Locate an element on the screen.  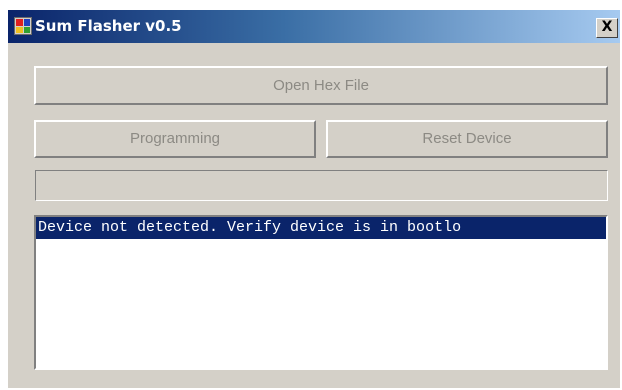
reset-device-button: Reset Device is located at coordinates (467, 139).